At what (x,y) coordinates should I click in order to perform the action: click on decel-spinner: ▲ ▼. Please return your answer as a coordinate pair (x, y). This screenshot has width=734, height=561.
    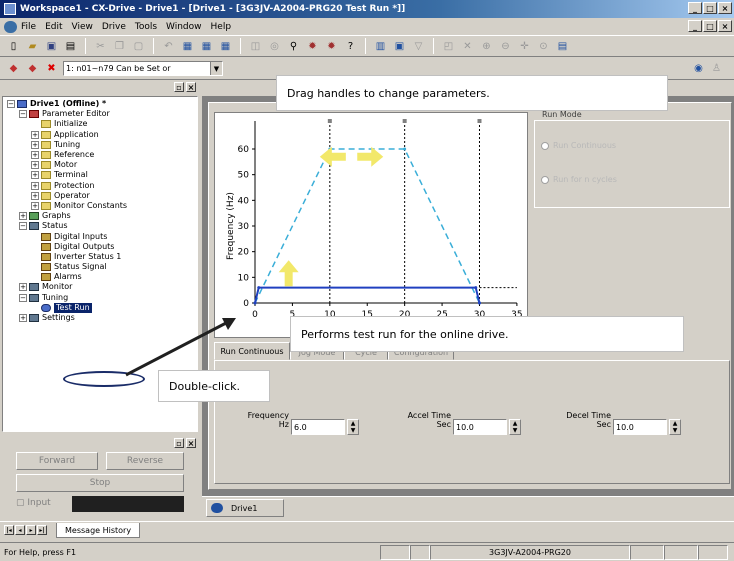
    Looking at the image, I should click on (675, 427).